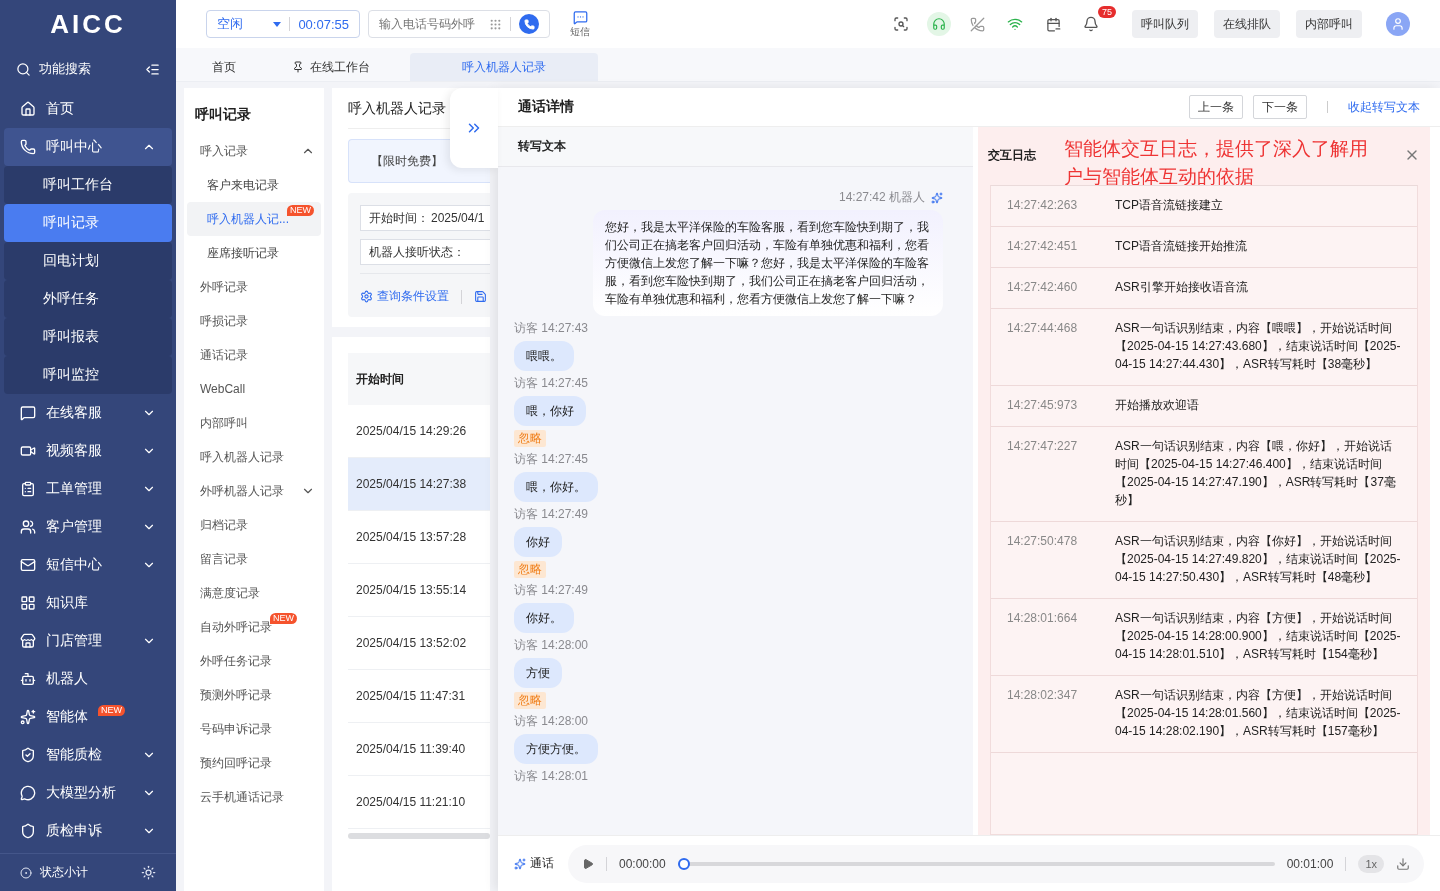 This screenshot has height=891, width=1440. I want to click on nav-subitem: 呼叫记录, so click(88, 223).